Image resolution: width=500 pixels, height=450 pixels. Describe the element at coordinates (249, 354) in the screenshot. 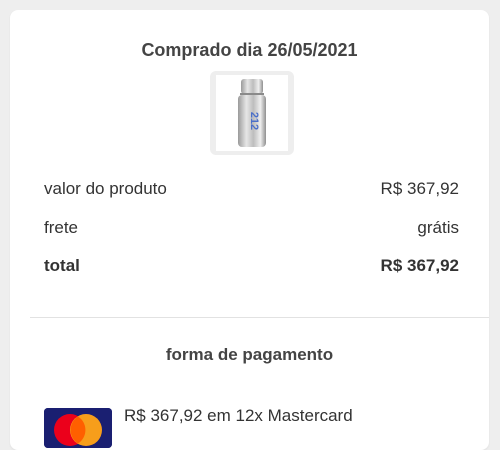

I see `payment-section-title: forma de pagamento` at that location.